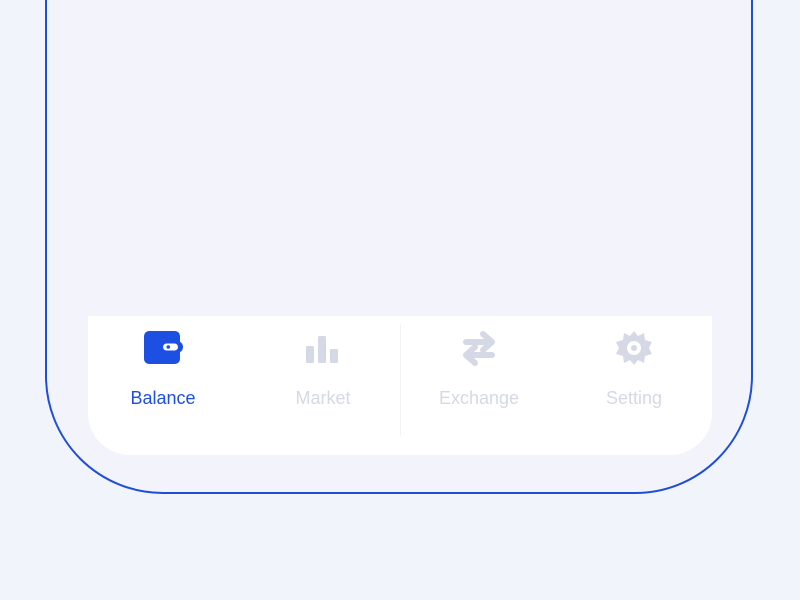 This screenshot has height=600, width=800. Describe the element at coordinates (634, 398) in the screenshot. I see `tab-setting-label: Setting` at that location.